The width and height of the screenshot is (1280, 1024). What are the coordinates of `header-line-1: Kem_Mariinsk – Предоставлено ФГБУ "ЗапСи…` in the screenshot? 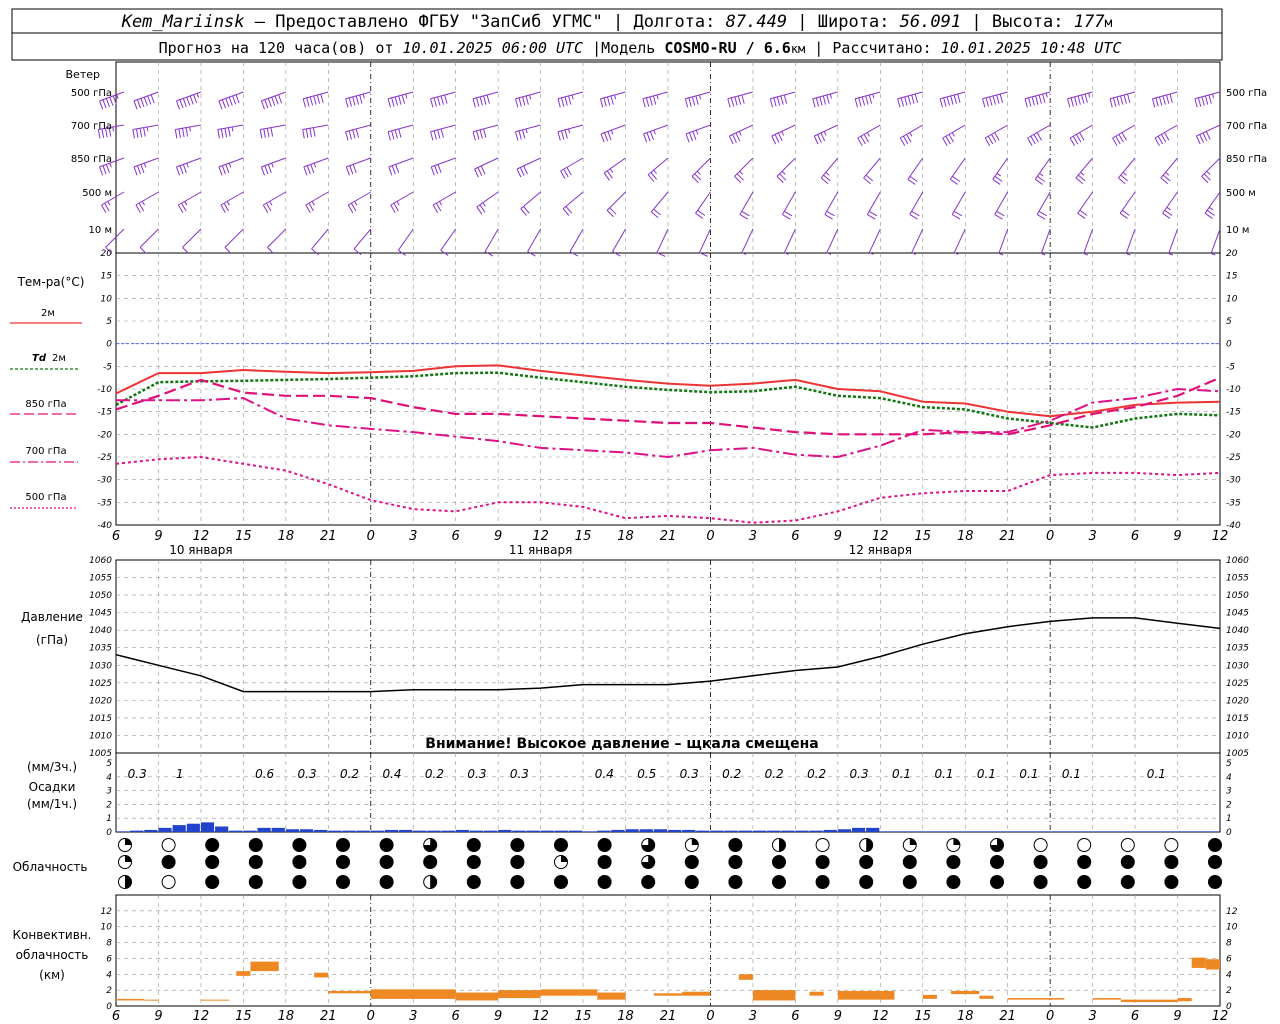 It's located at (617, 22).